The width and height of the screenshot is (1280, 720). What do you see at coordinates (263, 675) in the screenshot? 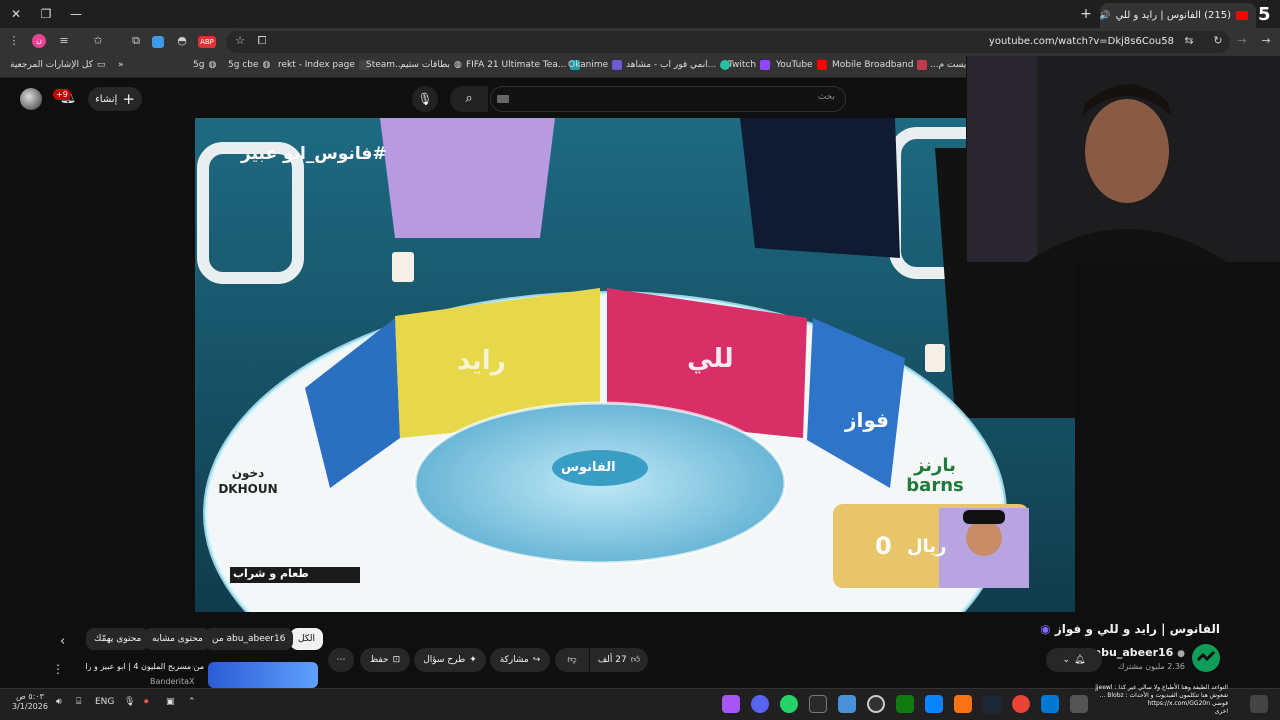
I see `recommended-thumbnail` at bounding box center [263, 675].